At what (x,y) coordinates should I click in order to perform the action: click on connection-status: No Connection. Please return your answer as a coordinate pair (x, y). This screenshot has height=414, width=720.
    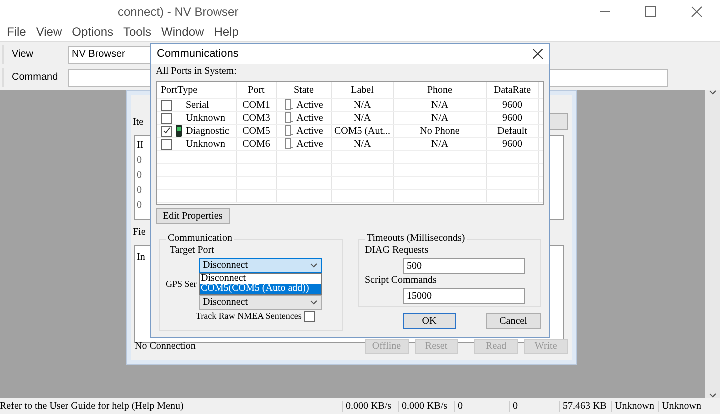
    Looking at the image, I should click on (166, 346).